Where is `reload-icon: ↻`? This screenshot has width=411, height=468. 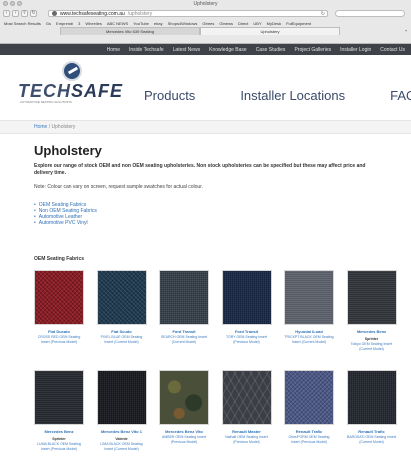 reload-icon: ↻ is located at coordinates (33, 13).